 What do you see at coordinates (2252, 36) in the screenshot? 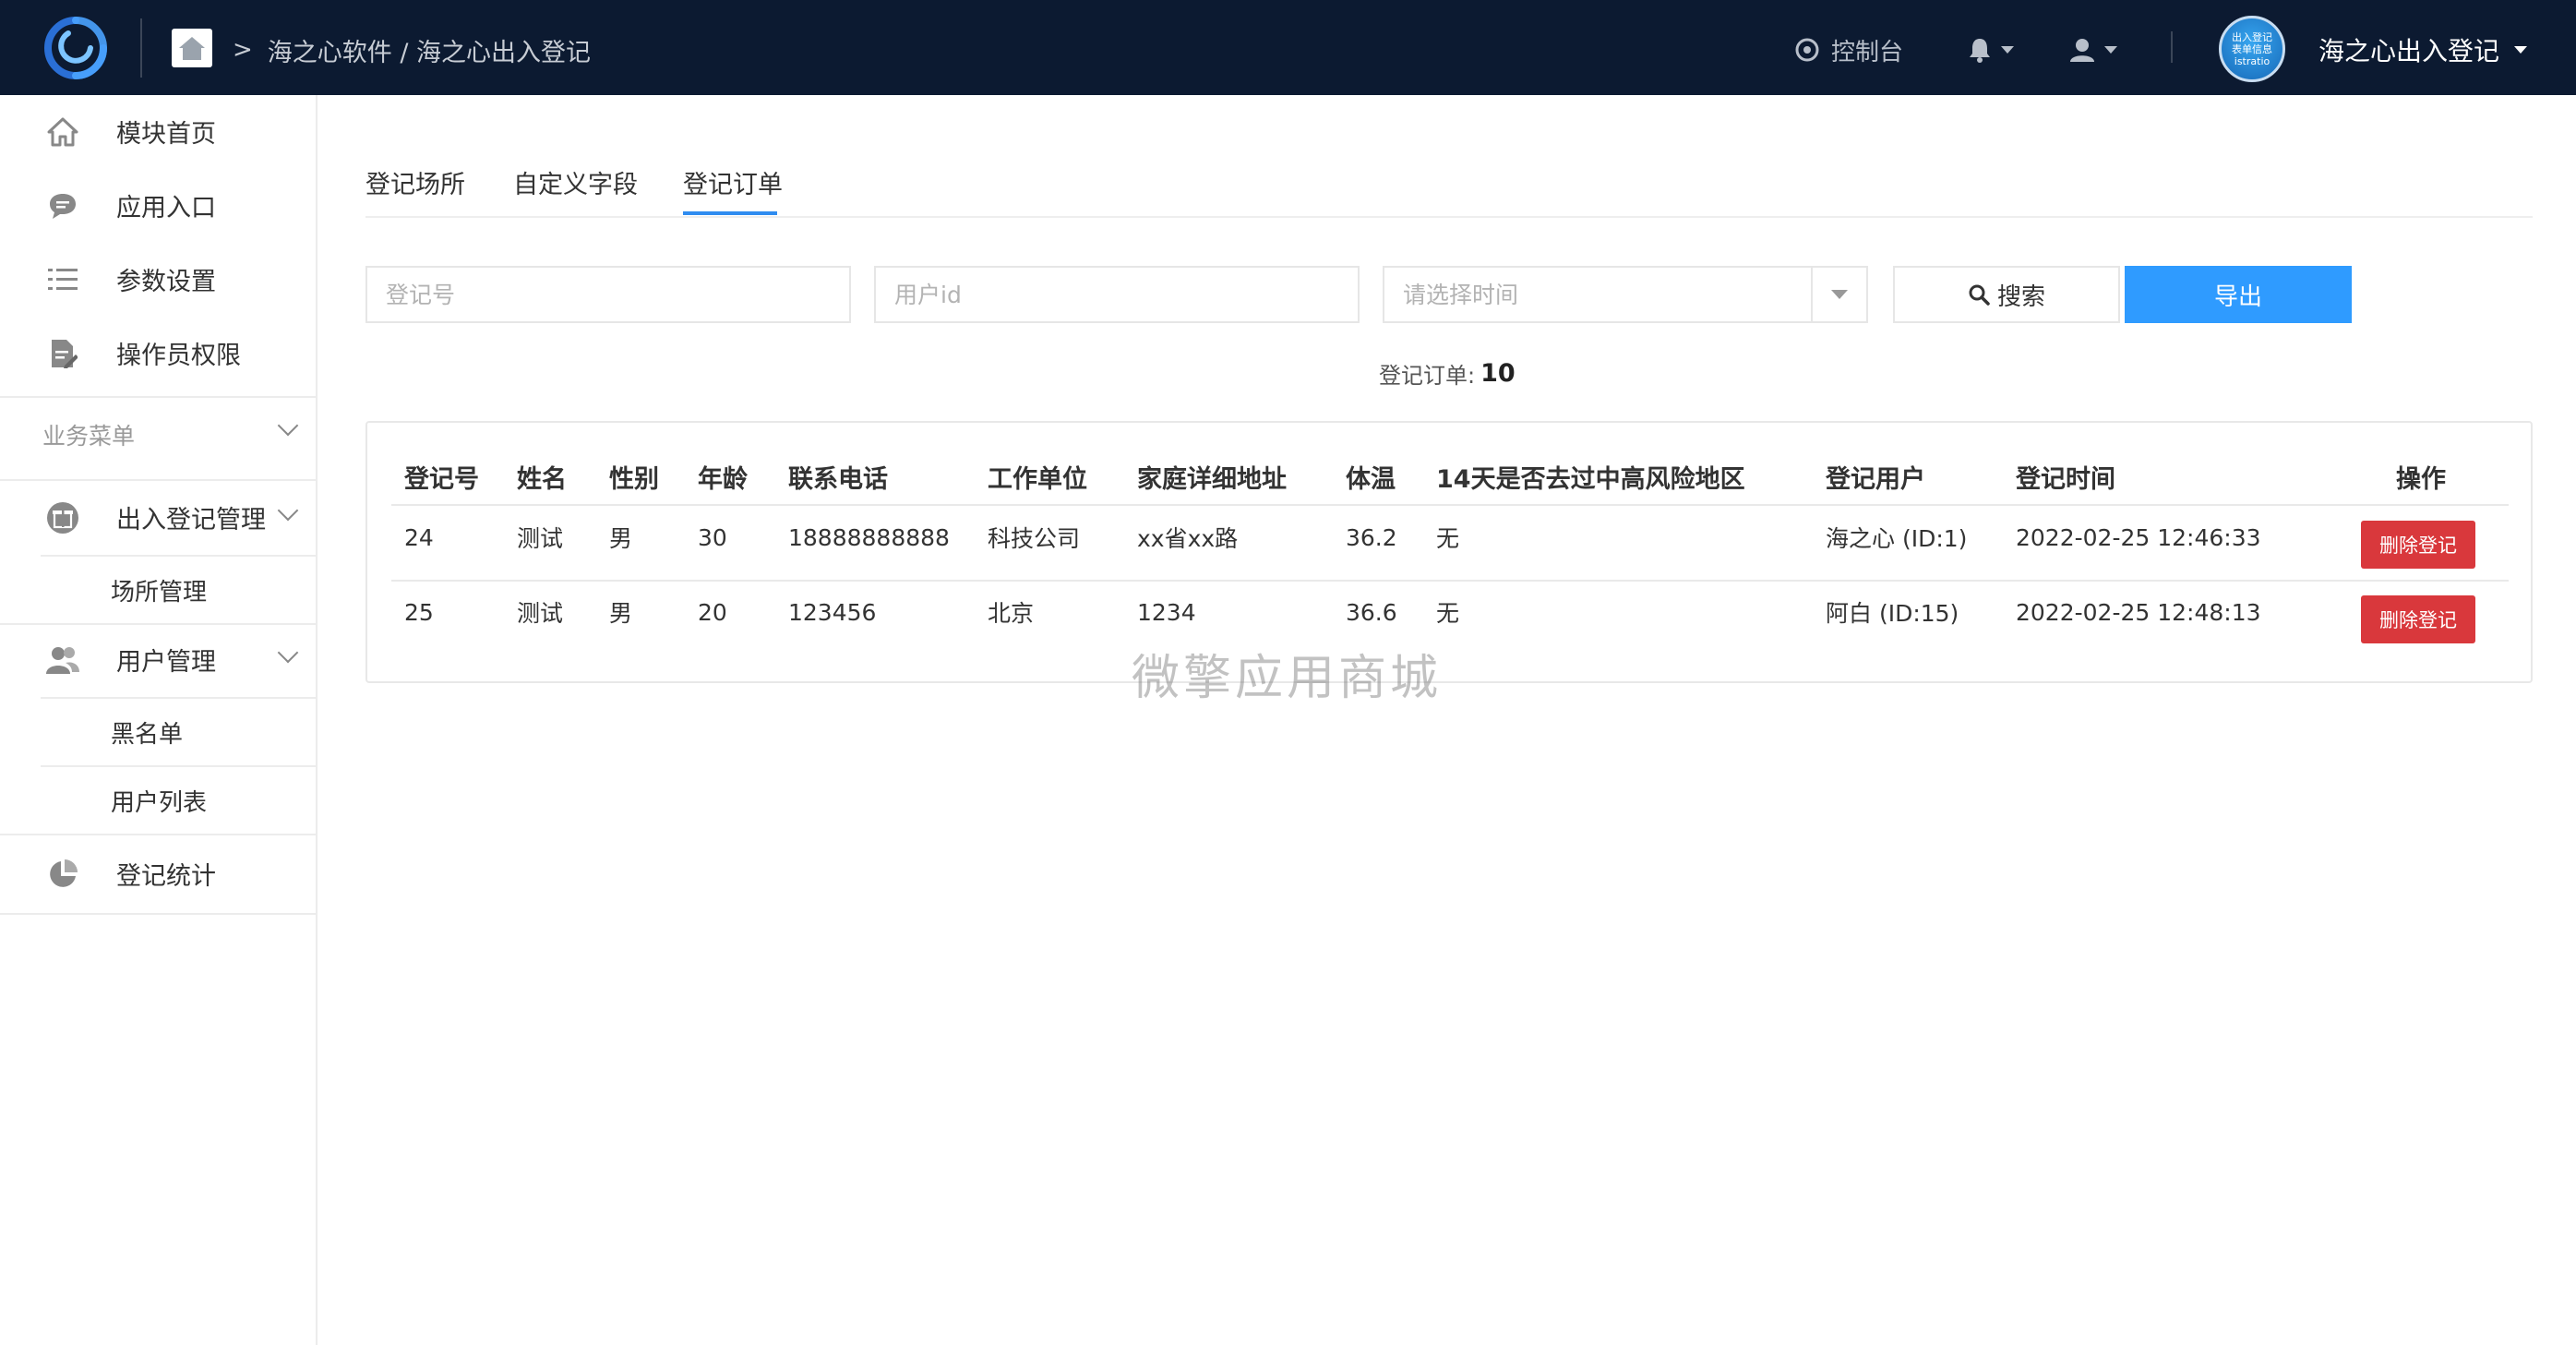
I see `avatar-text: 出入登记` at bounding box center [2252, 36].